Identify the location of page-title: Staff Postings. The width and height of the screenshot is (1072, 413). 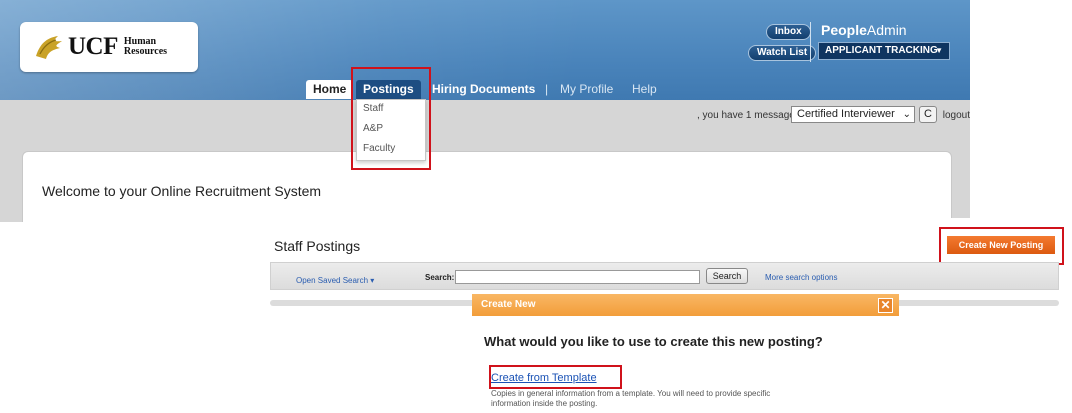
(317, 246).